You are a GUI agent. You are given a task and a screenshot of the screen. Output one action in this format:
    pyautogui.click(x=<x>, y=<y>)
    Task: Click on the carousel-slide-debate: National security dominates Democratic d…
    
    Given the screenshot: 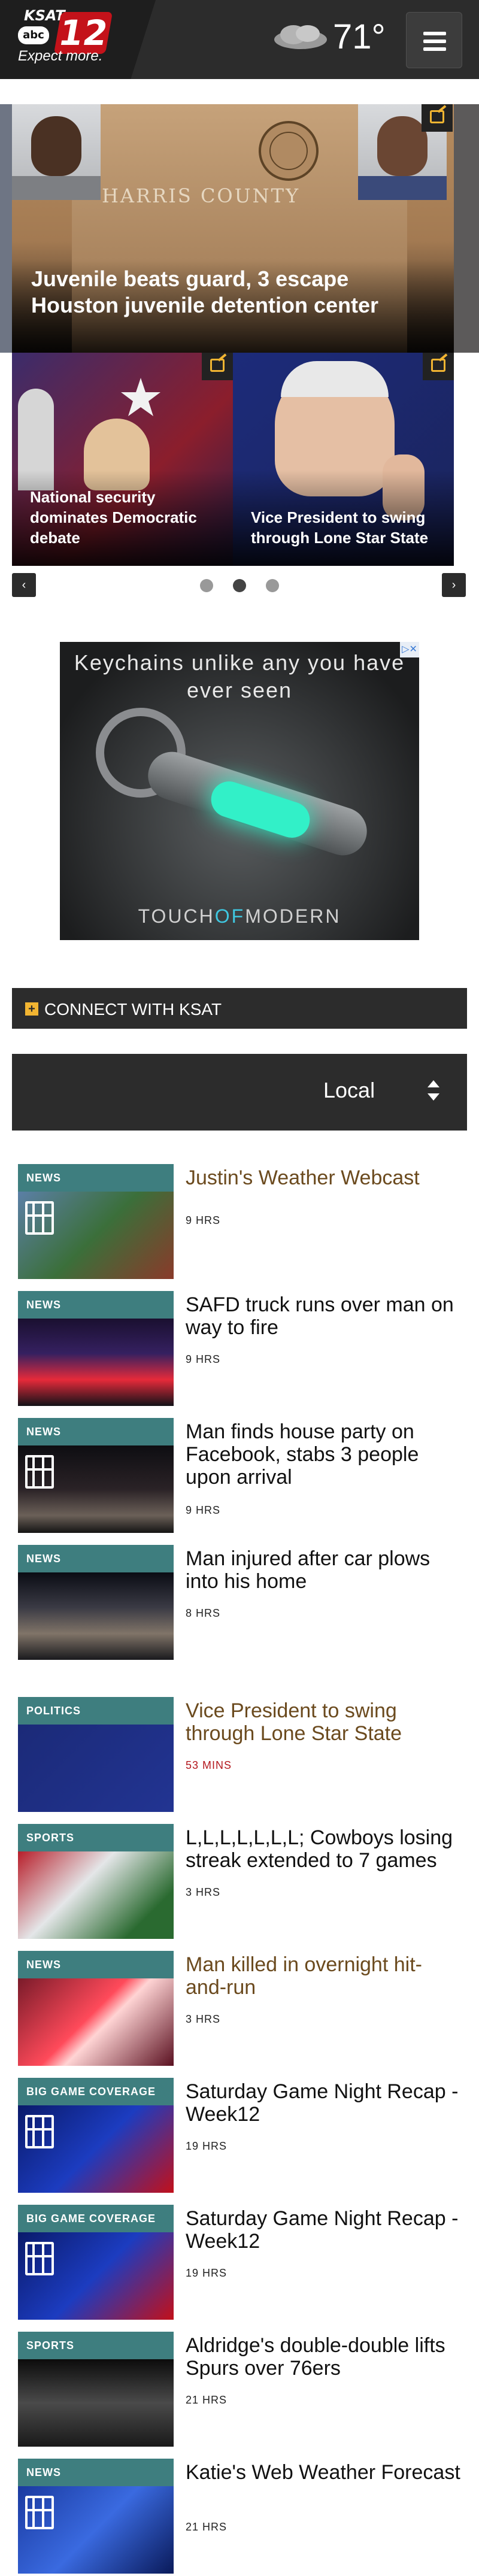 What is the action you would take?
    pyautogui.click(x=122, y=459)
    